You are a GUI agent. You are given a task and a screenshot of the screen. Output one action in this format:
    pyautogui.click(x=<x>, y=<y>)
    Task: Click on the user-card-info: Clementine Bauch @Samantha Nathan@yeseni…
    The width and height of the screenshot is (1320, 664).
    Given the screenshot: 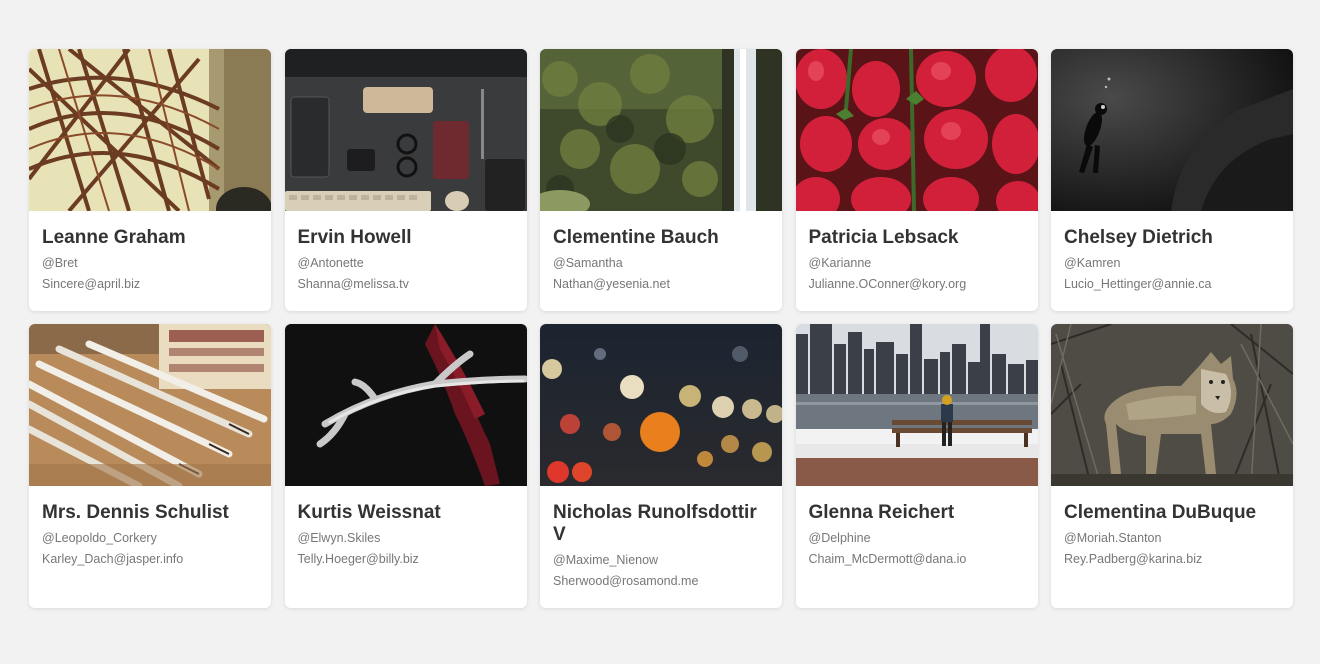 What is the action you would take?
    pyautogui.click(x=661, y=253)
    